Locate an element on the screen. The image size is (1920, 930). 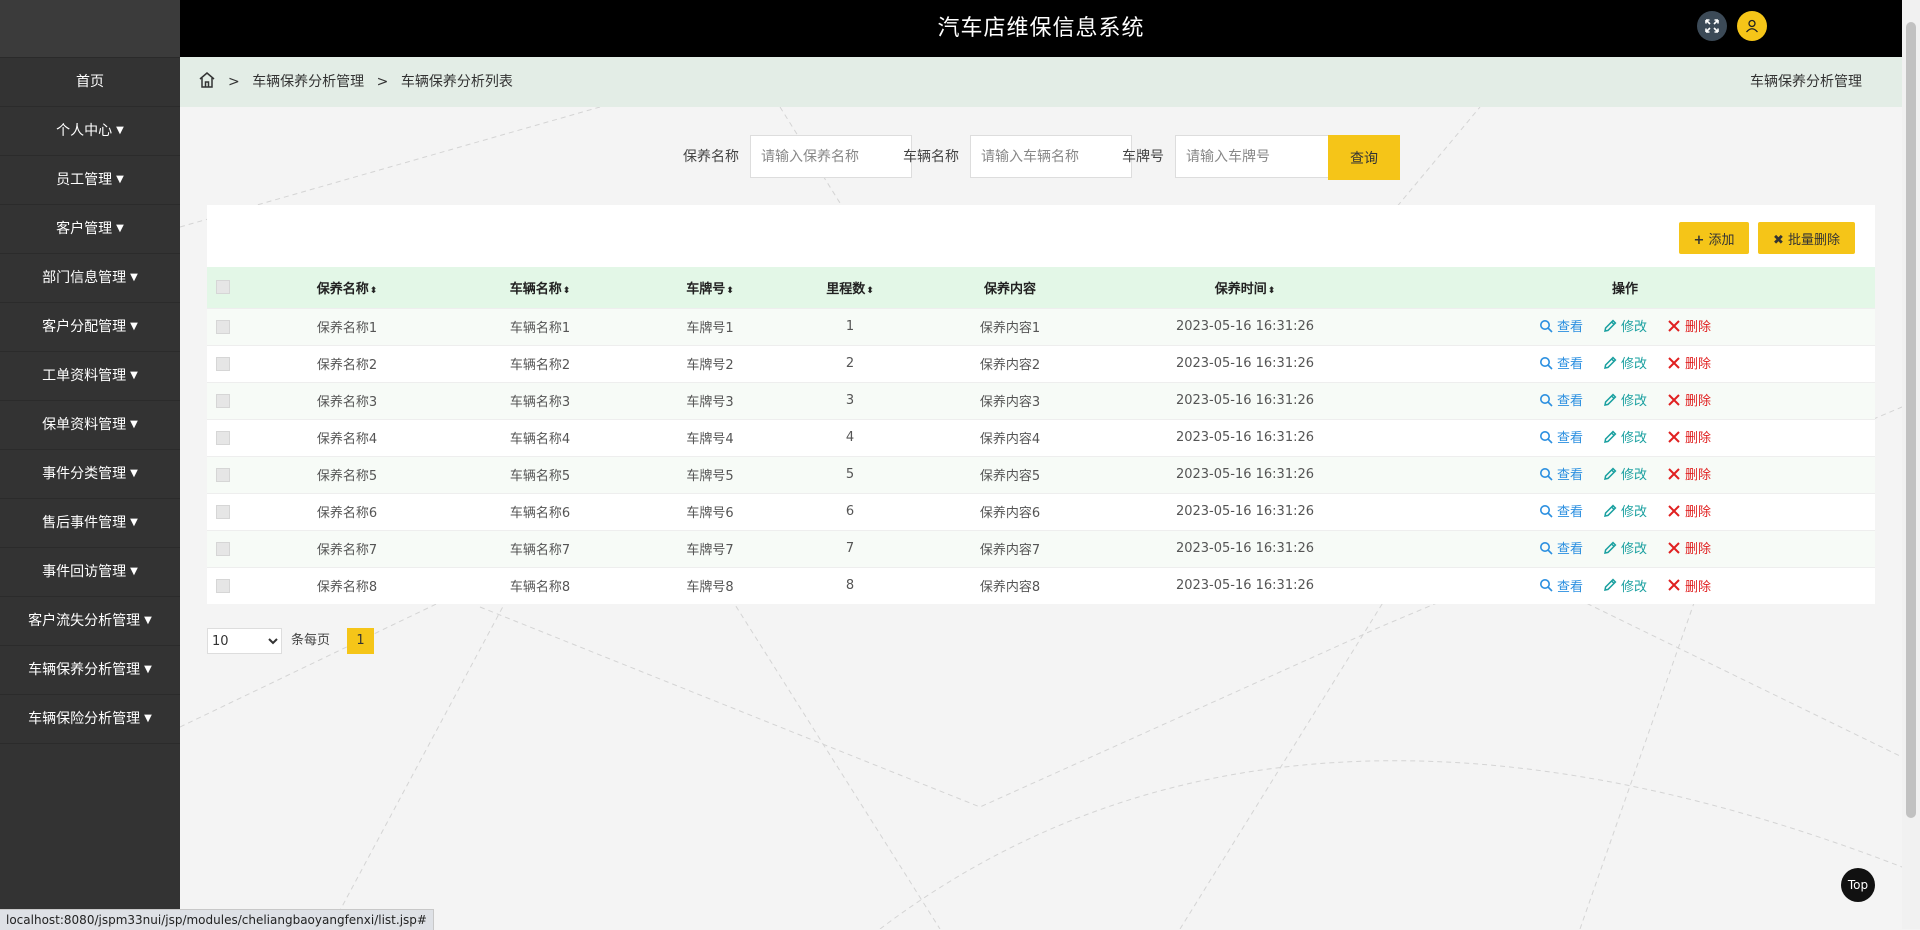
column-header-maintenance-content: 保养内容 is located at coordinates (1010, 287).